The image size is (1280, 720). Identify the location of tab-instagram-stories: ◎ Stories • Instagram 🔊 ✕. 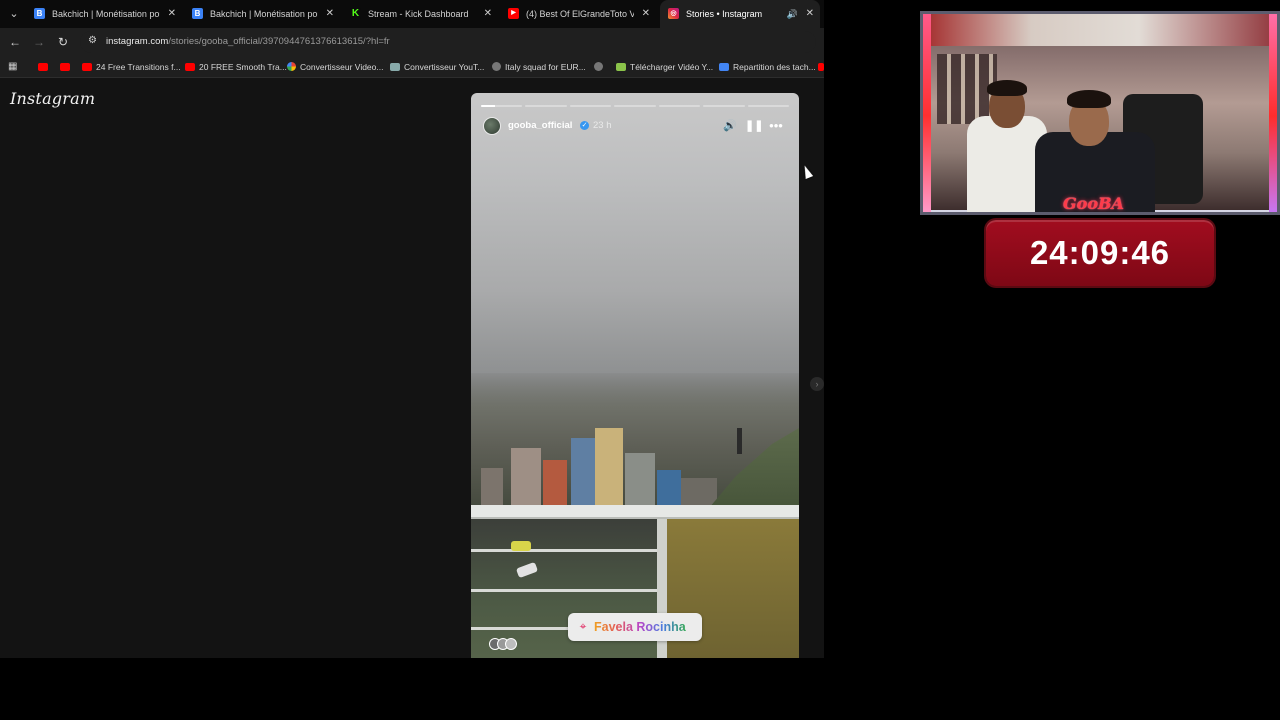
(740, 14).